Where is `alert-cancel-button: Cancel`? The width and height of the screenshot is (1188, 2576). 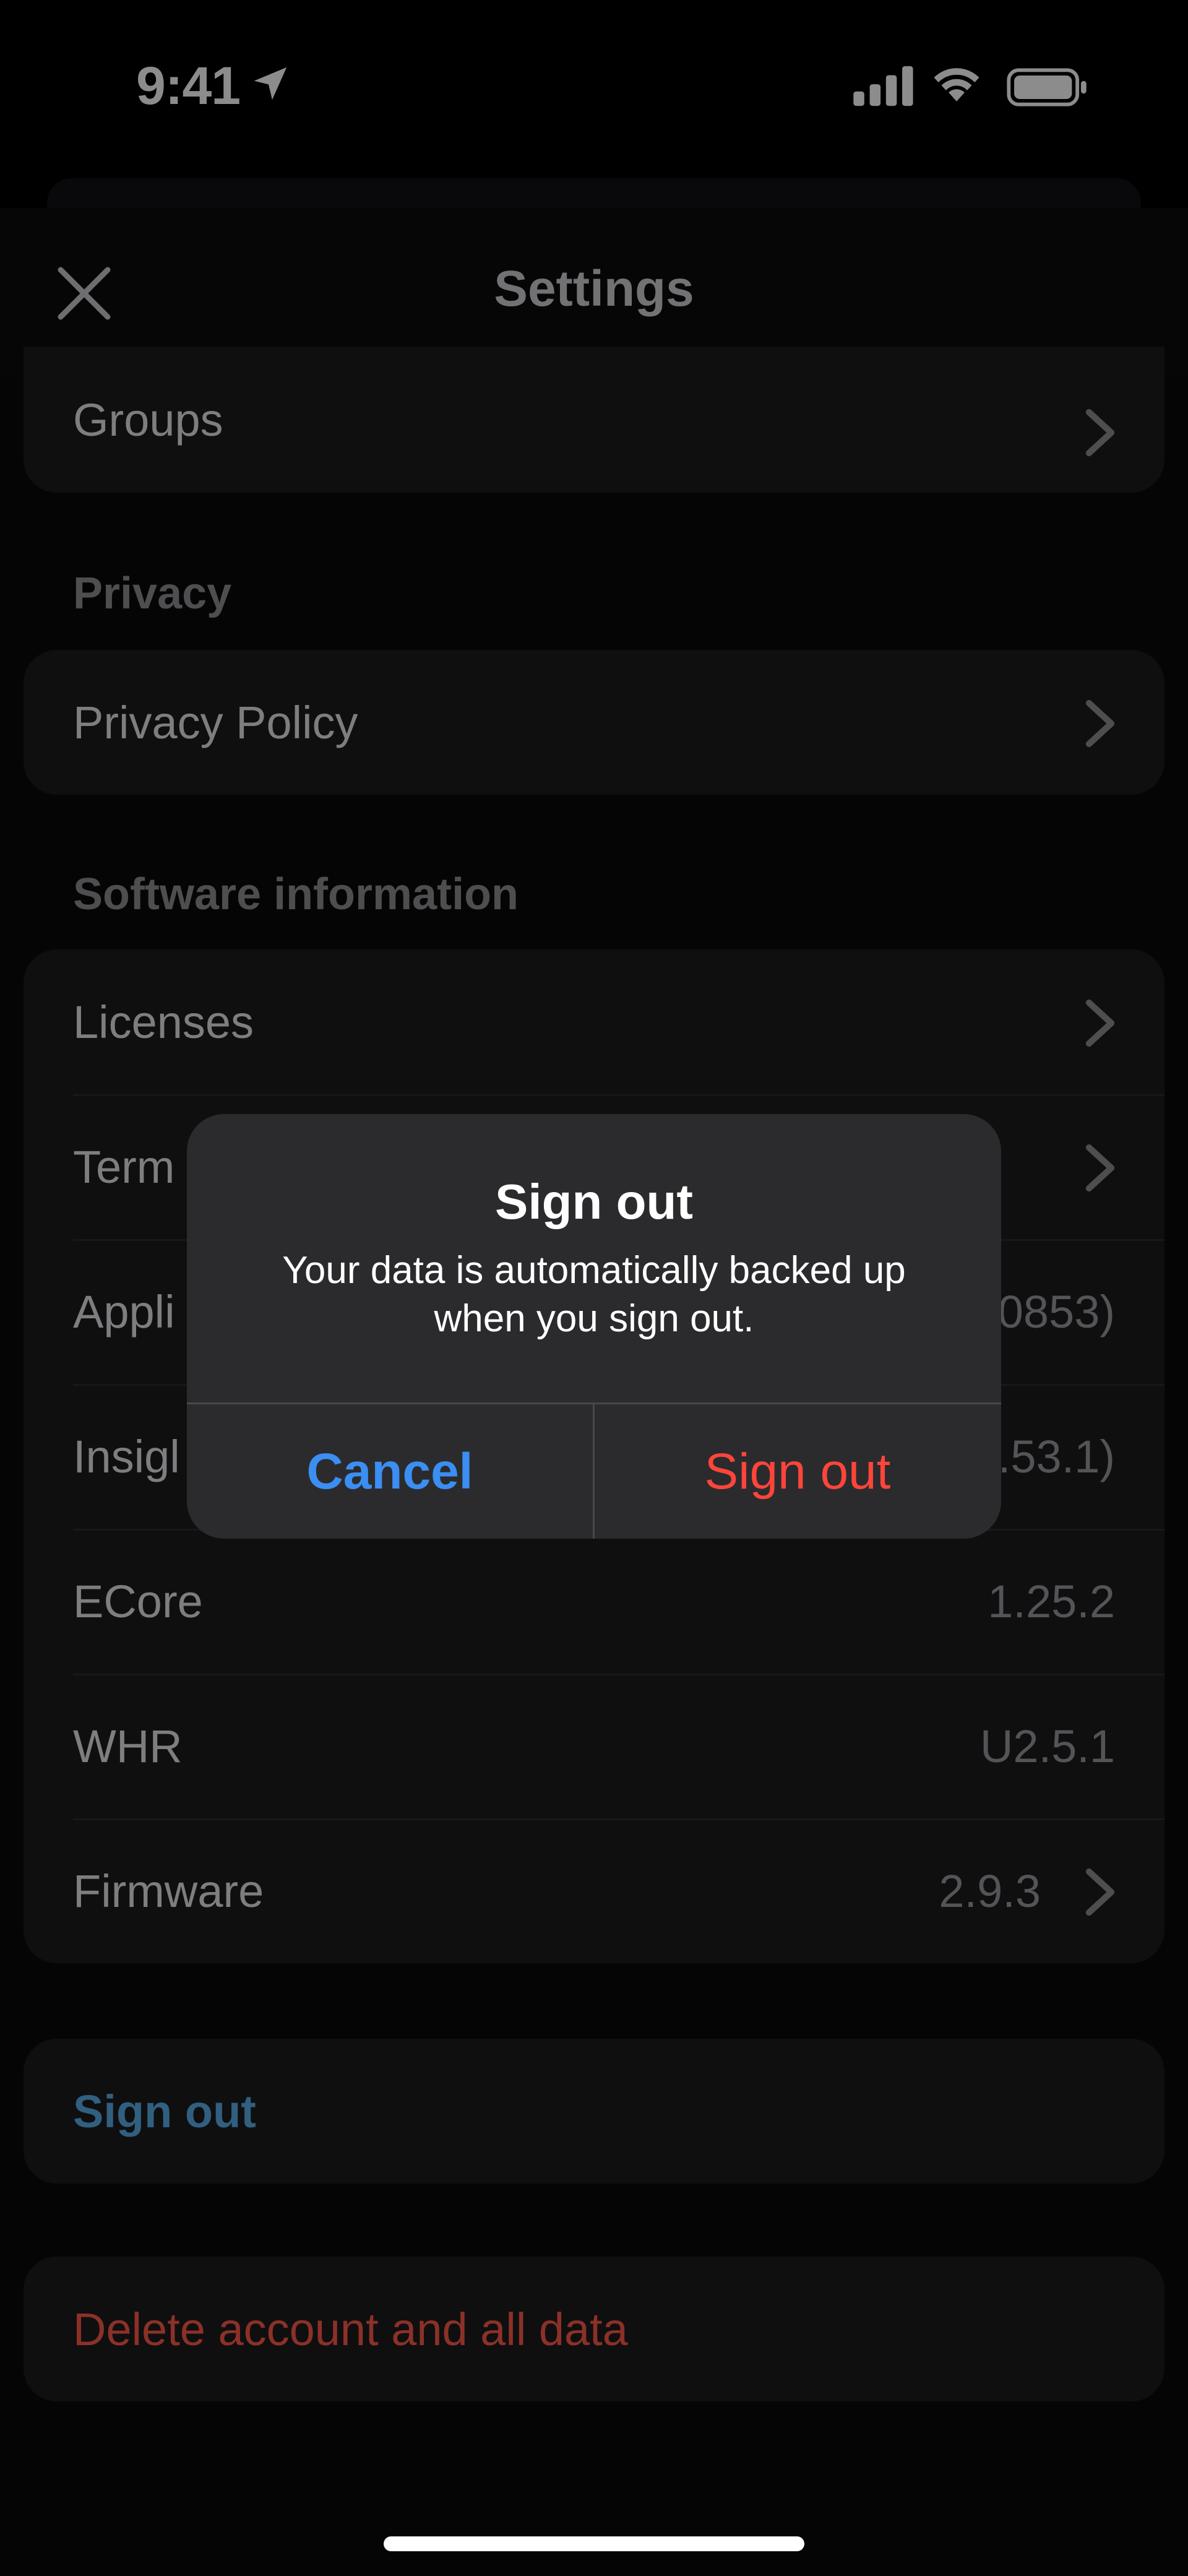 alert-cancel-button: Cancel is located at coordinates (390, 1471).